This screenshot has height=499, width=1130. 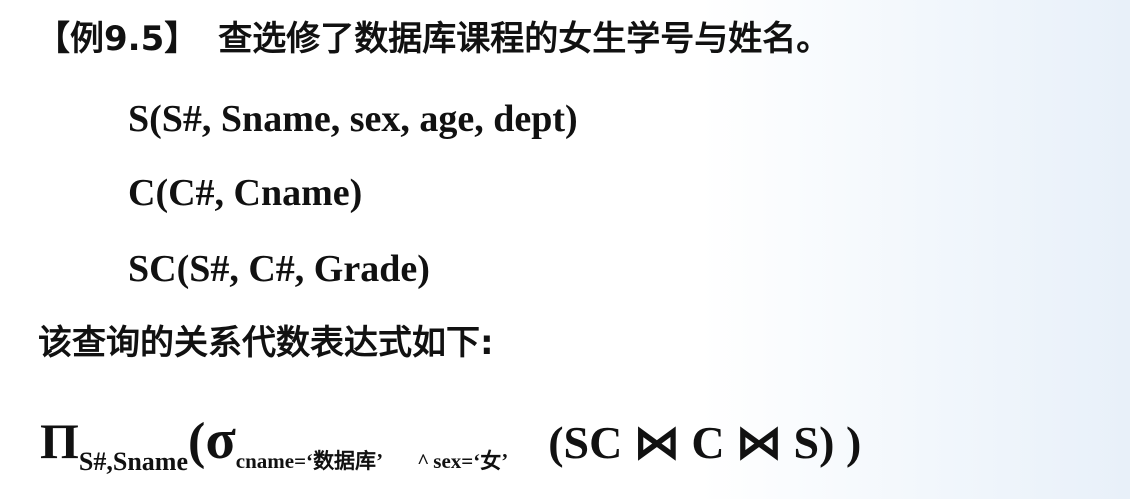 I want to click on schema-course: C(C#, Cname), so click(x=245, y=193).